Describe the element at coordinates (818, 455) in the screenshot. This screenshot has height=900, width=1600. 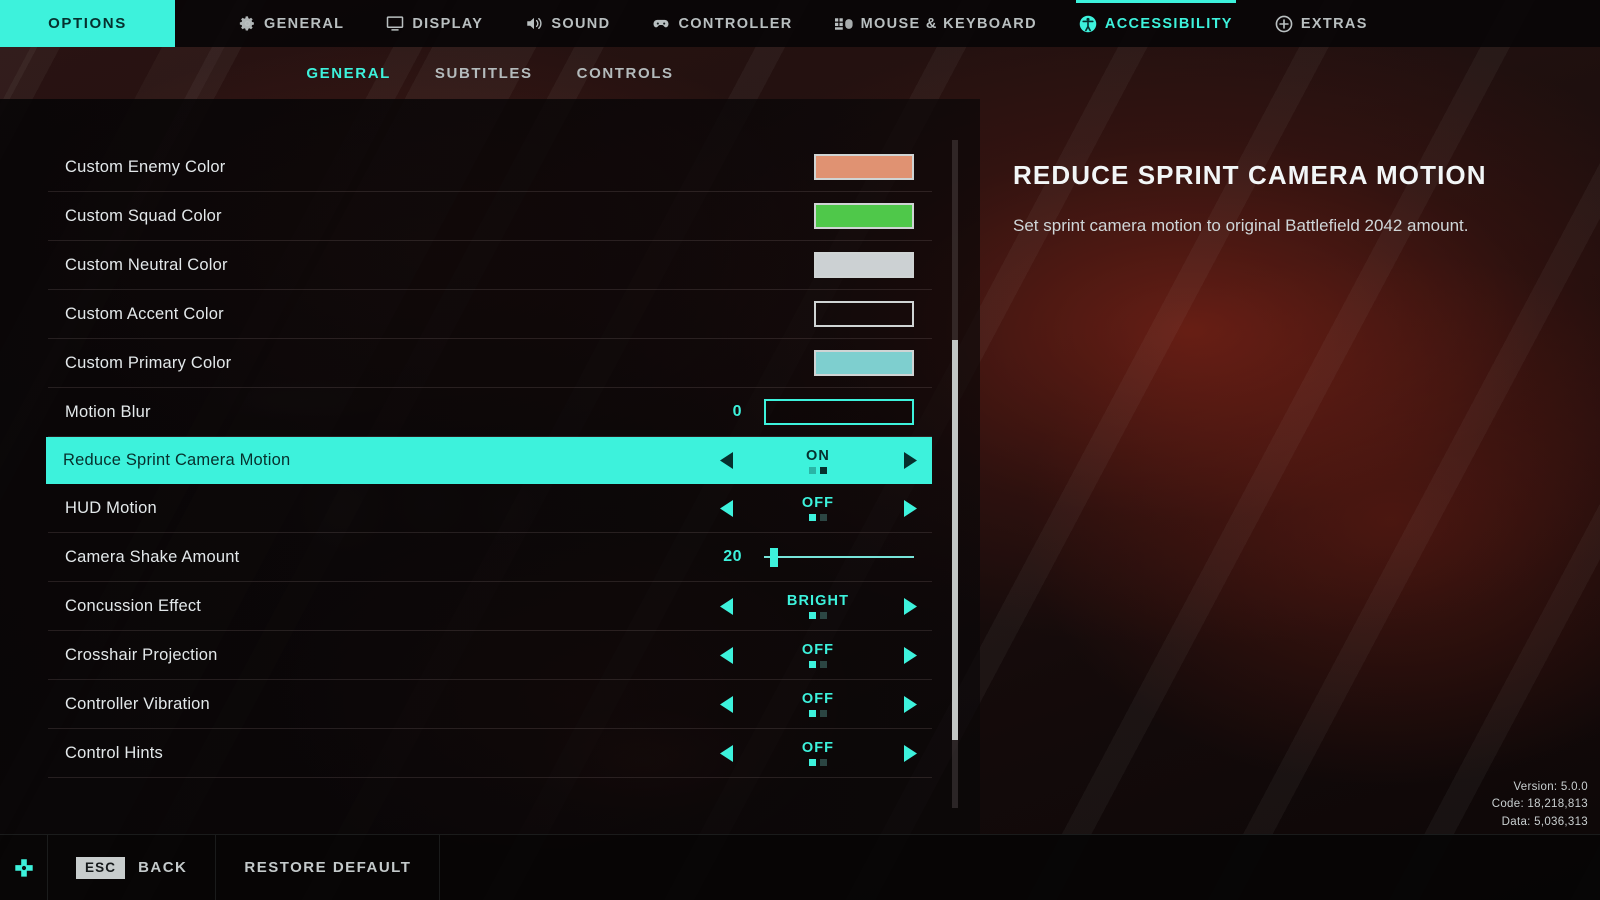
I see `option-value: ON` at that location.